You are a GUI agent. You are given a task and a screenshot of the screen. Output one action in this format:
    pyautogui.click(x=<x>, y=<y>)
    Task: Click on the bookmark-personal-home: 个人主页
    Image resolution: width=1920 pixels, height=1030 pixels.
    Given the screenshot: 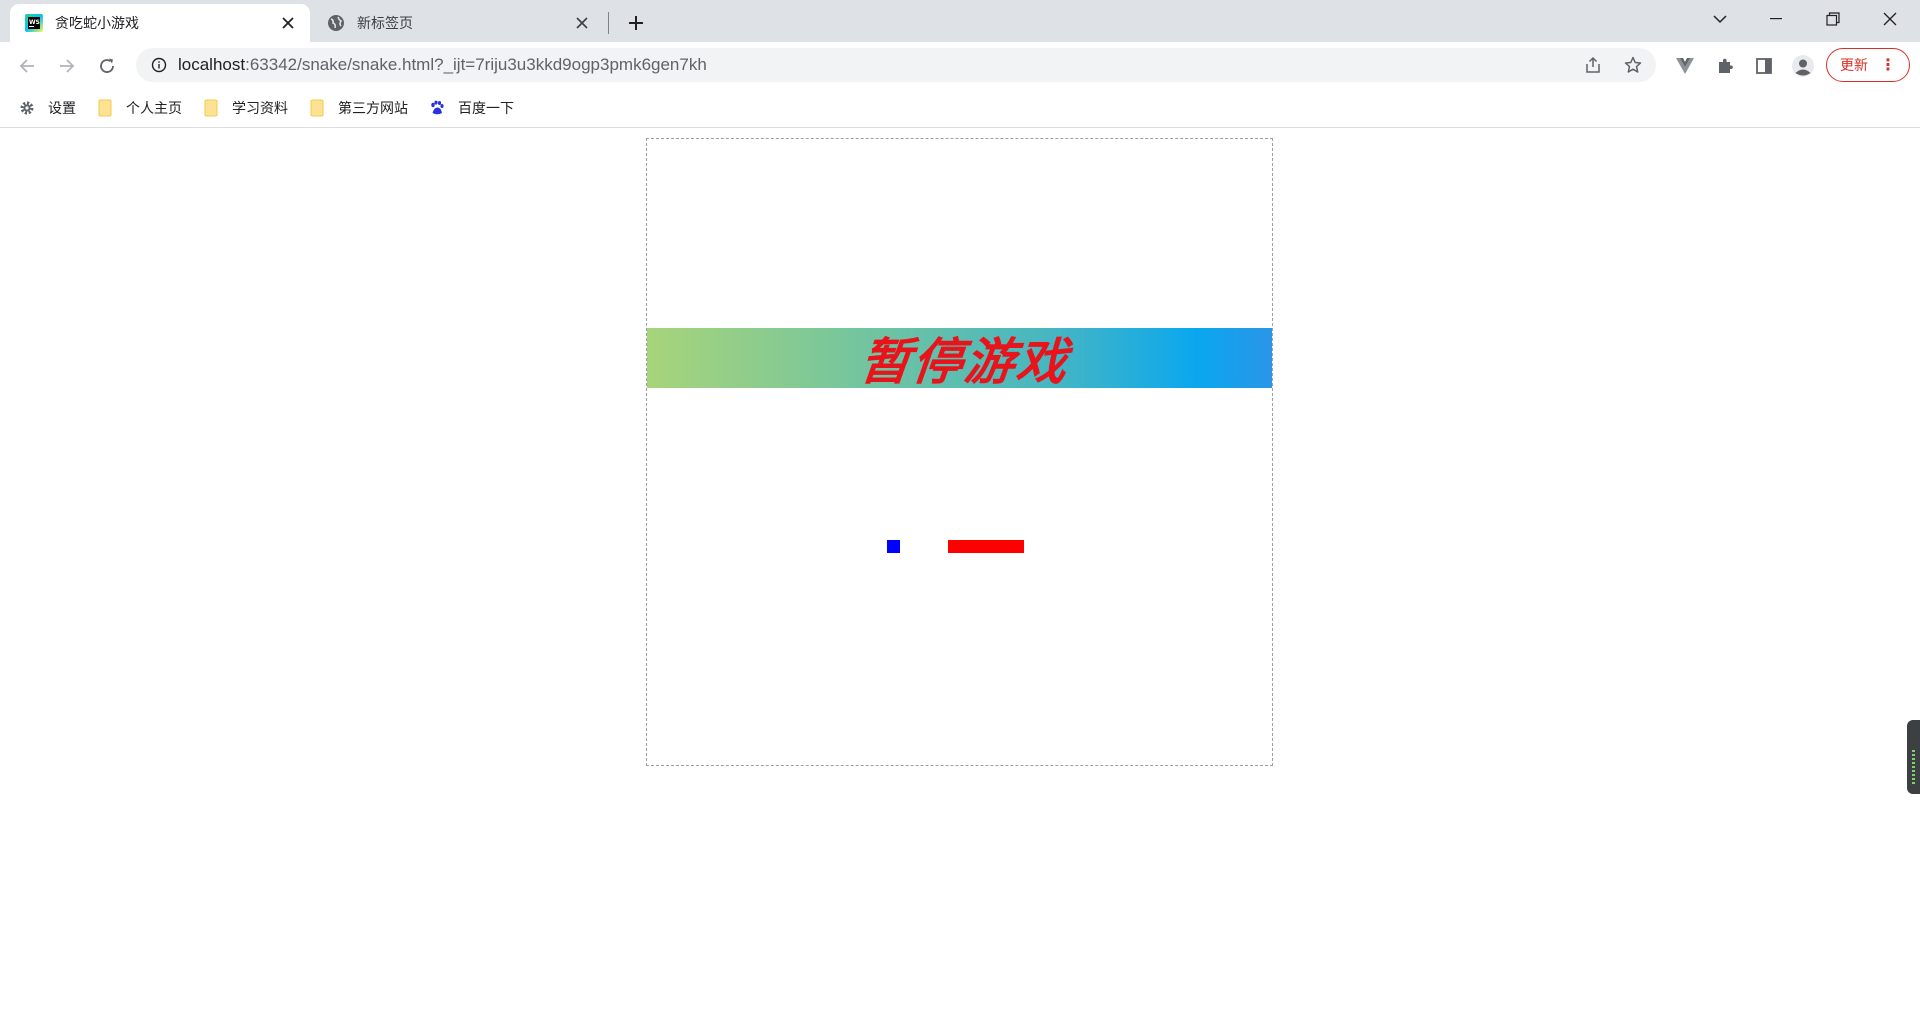 What is the action you would take?
    pyautogui.click(x=144, y=108)
    